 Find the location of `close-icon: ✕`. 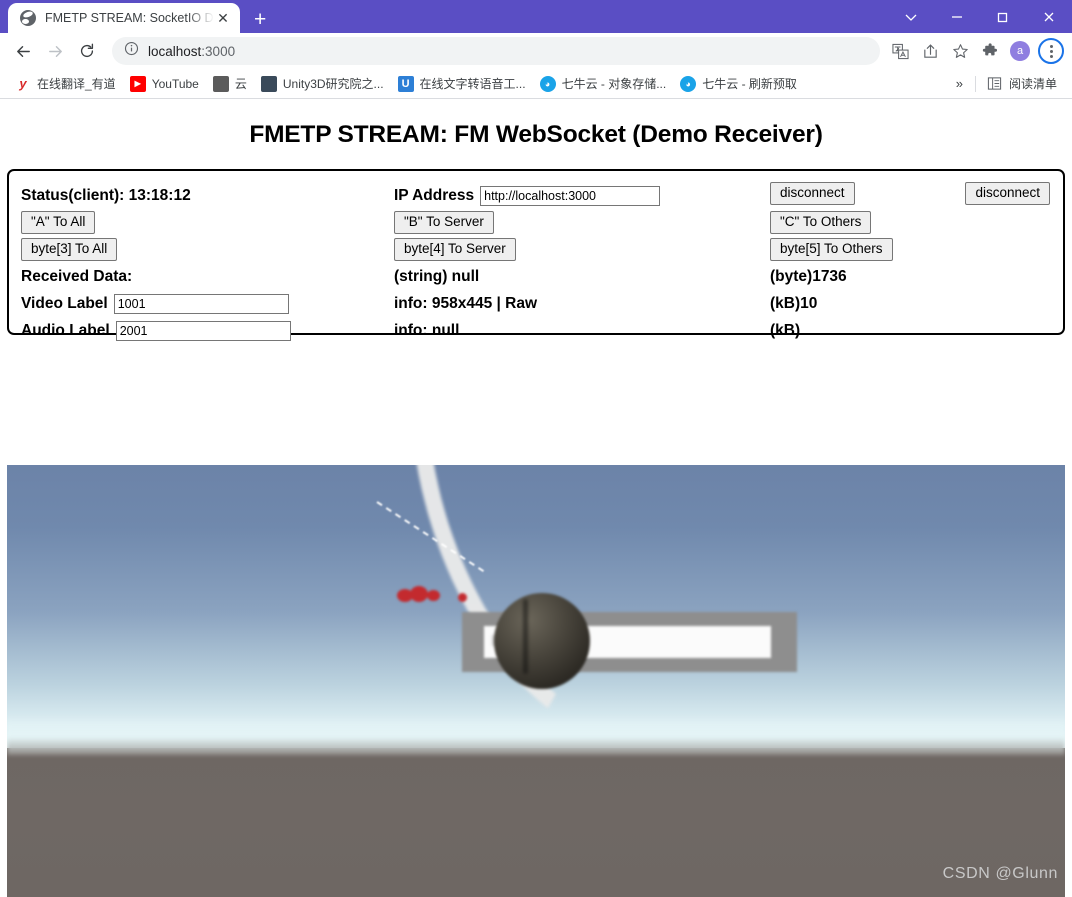

close-icon: ✕ is located at coordinates (223, 18).